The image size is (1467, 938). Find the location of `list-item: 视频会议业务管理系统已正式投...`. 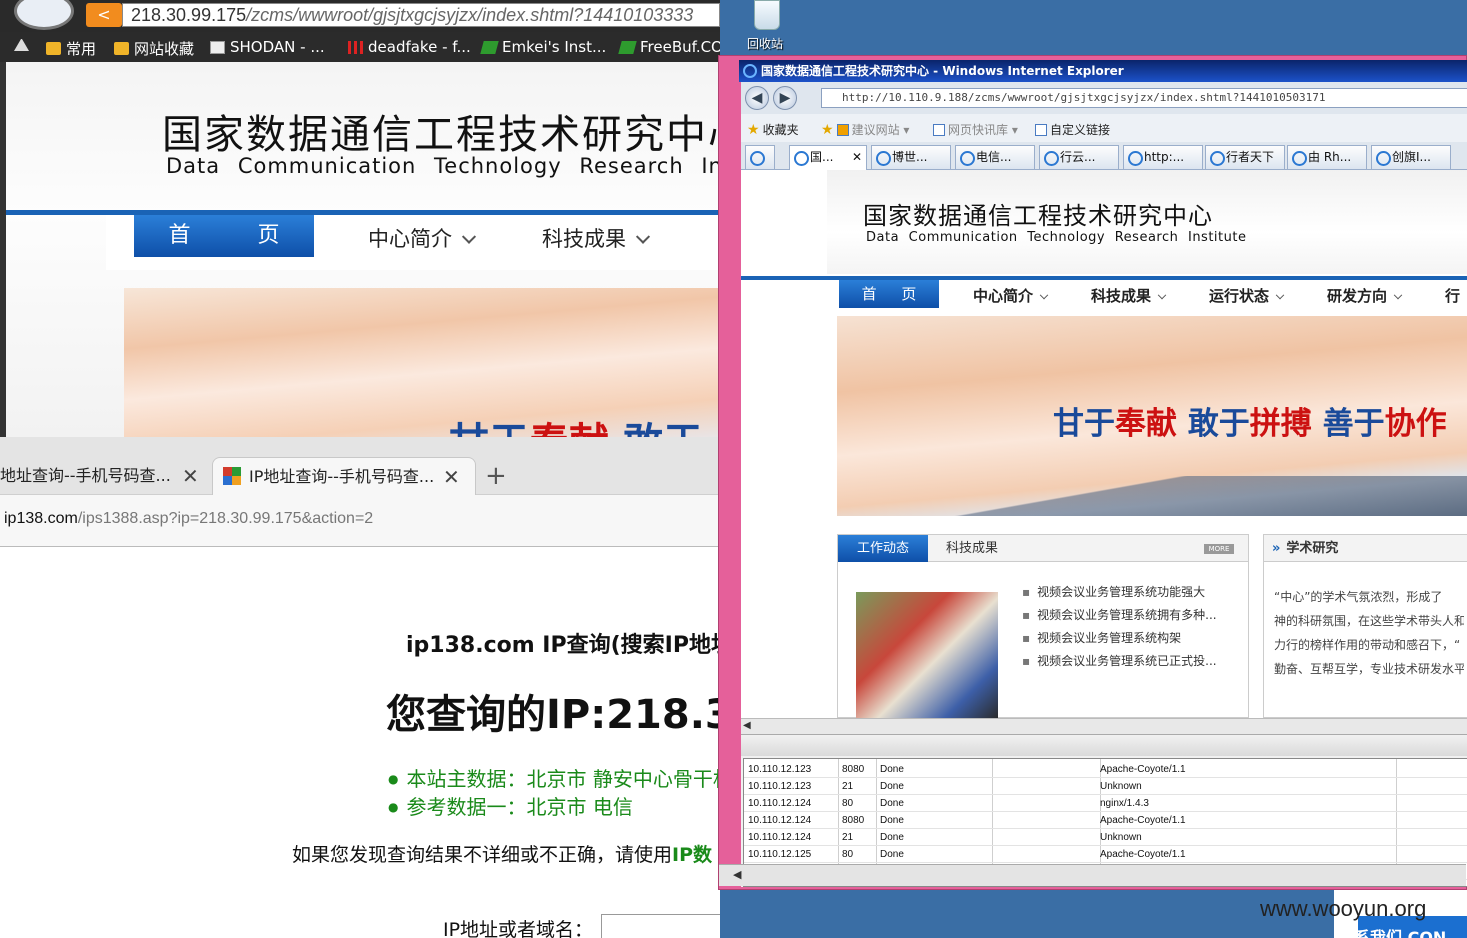

list-item: 视频会议业务管理系统已正式投... is located at coordinates (1119, 663).